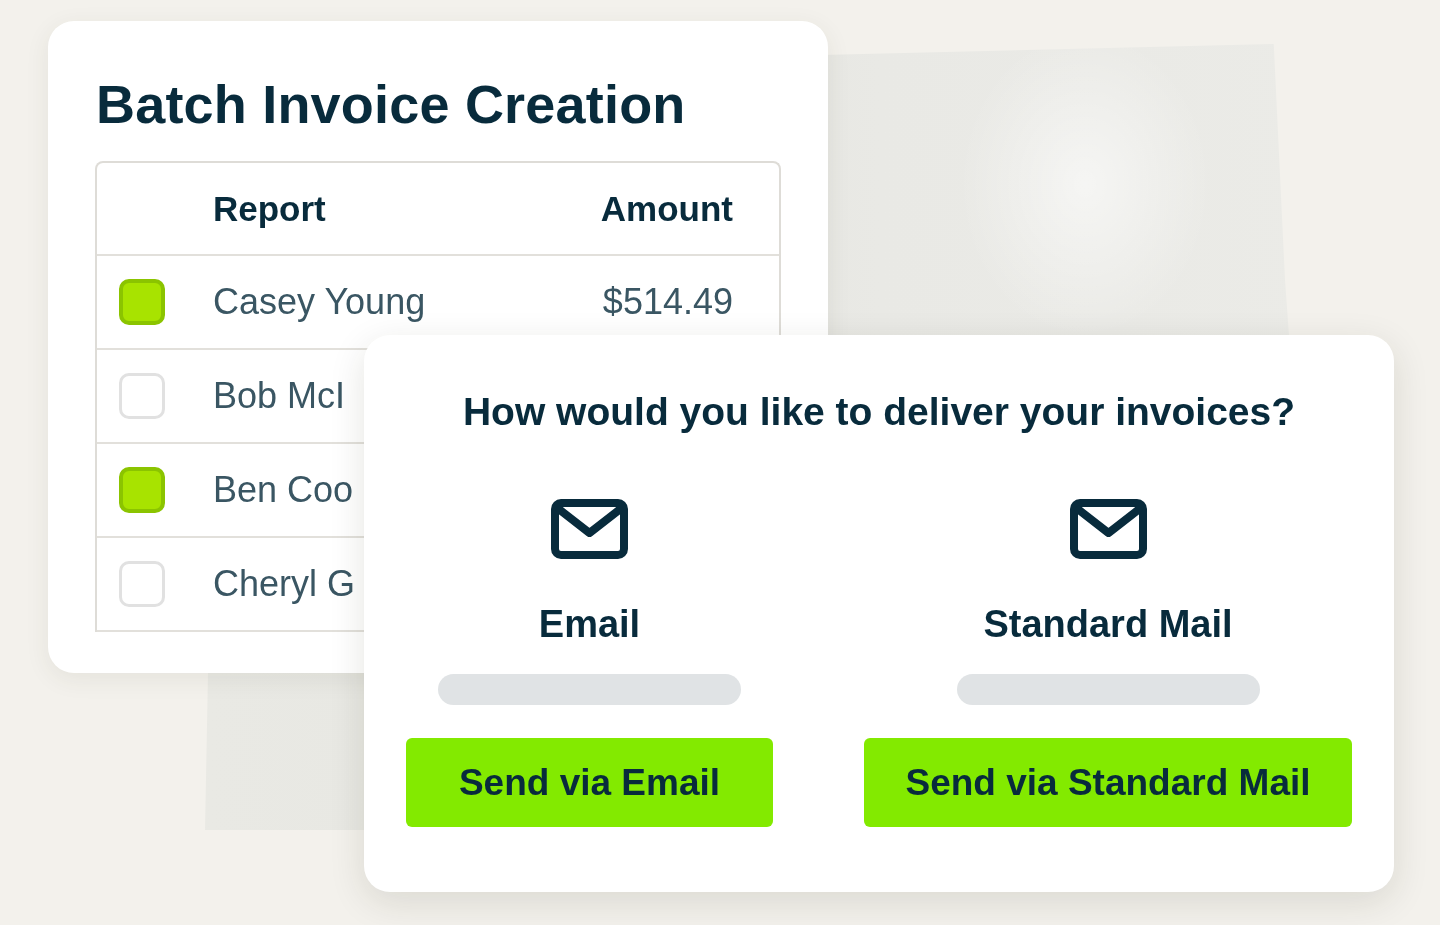 This screenshot has width=1440, height=925. What do you see at coordinates (666, 208) in the screenshot?
I see `column-header: Amount` at bounding box center [666, 208].